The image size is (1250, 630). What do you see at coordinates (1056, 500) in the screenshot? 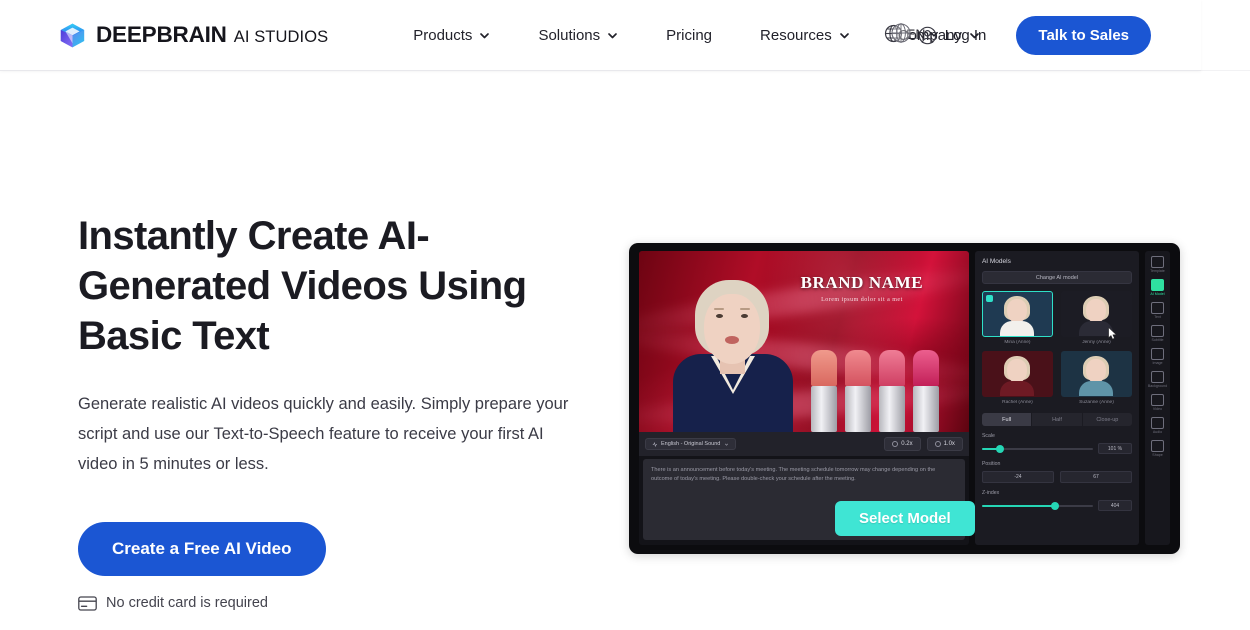
I see `zindex-field: Z-index 404` at bounding box center [1056, 500].